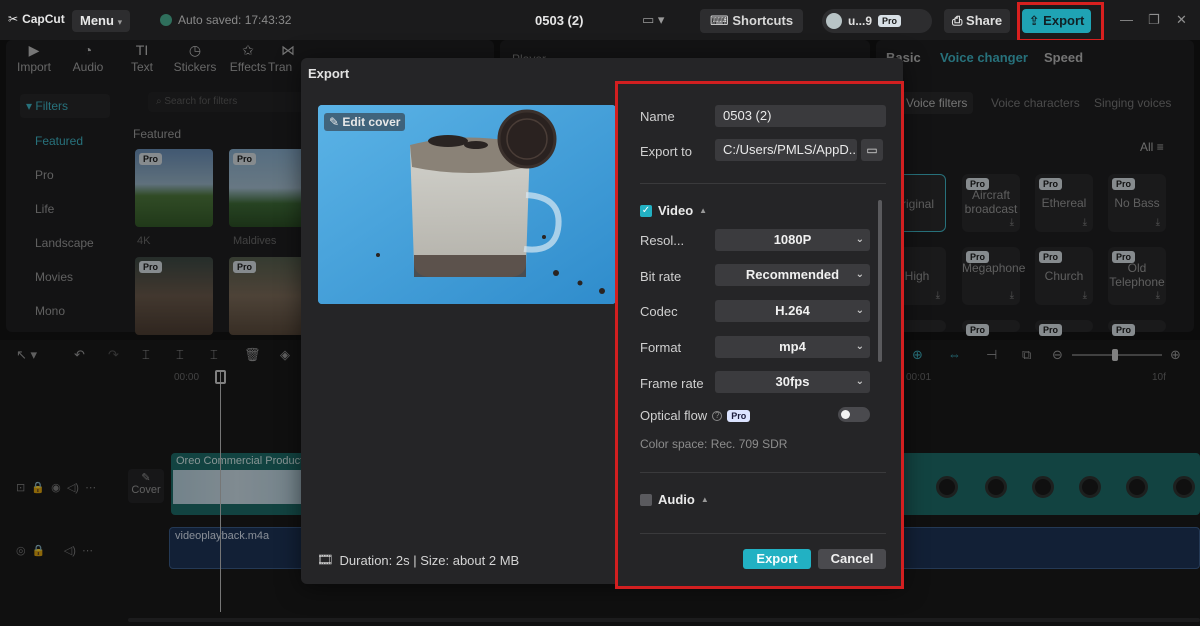  Describe the element at coordinates (1154, 20) in the screenshot. I see `restore-icon: ❐` at that location.